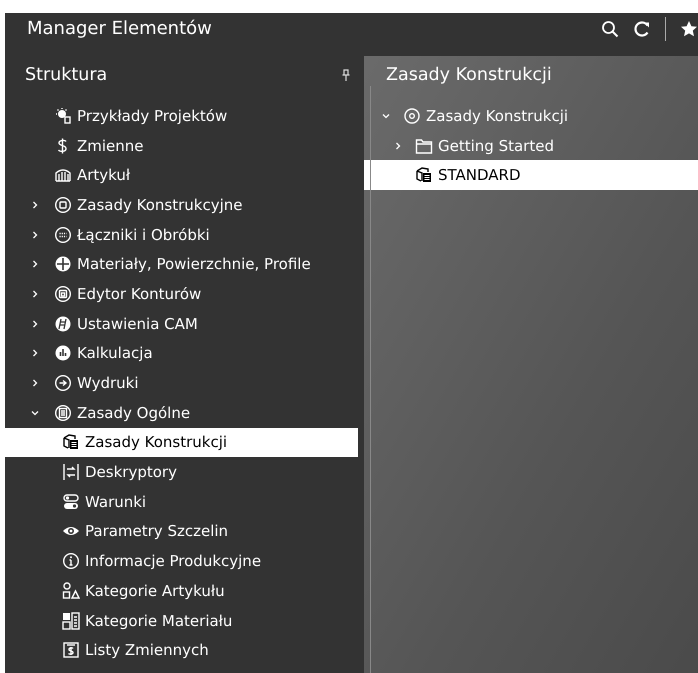  What do you see at coordinates (63, 235) in the screenshot?
I see `circle-dots-icon` at bounding box center [63, 235].